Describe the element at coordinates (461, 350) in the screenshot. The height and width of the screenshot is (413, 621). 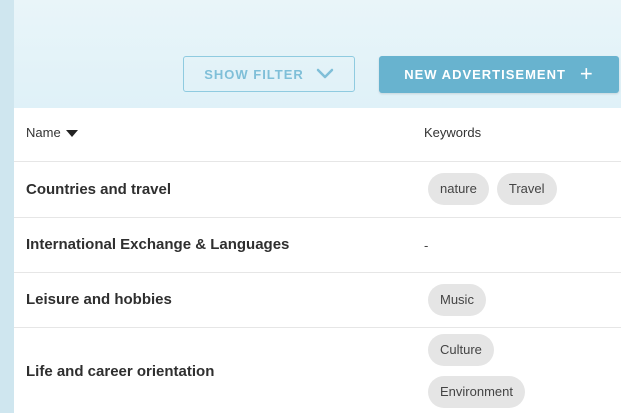
I see `keyword-chip: Culture` at that location.